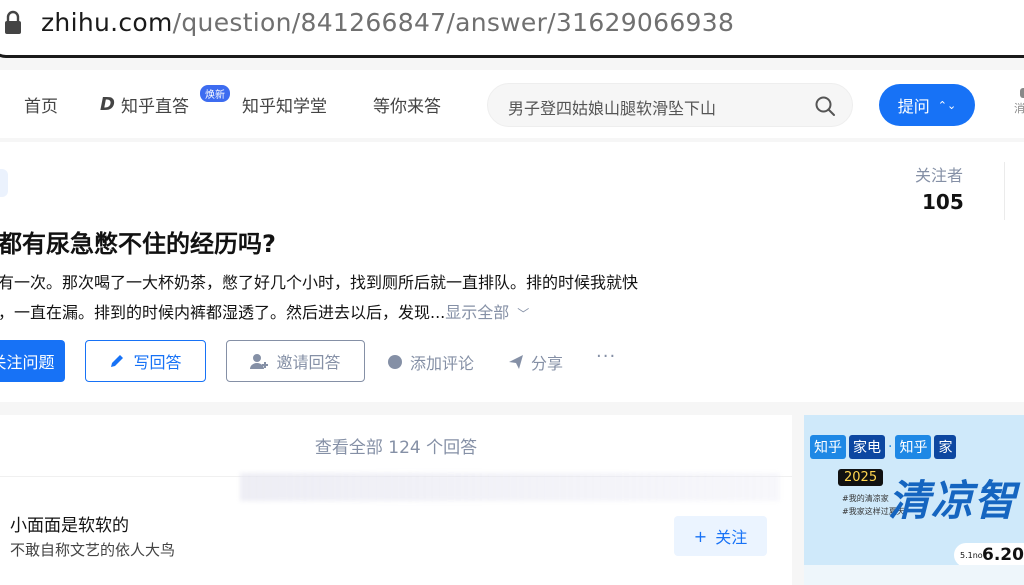  What do you see at coordinates (407, 104) in the screenshot?
I see `nav-waiting-answers: 等你来答` at bounding box center [407, 104].